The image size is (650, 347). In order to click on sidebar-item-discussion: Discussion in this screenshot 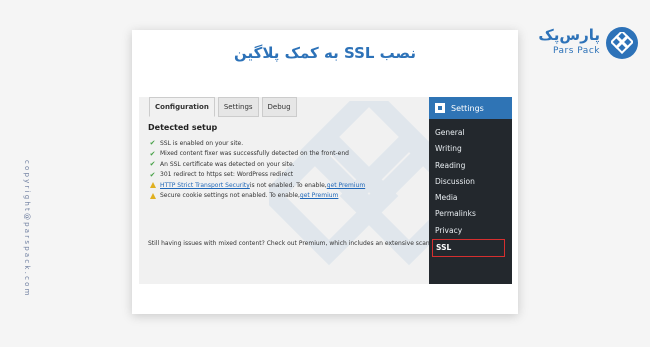, I will do `click(470, 182)`.